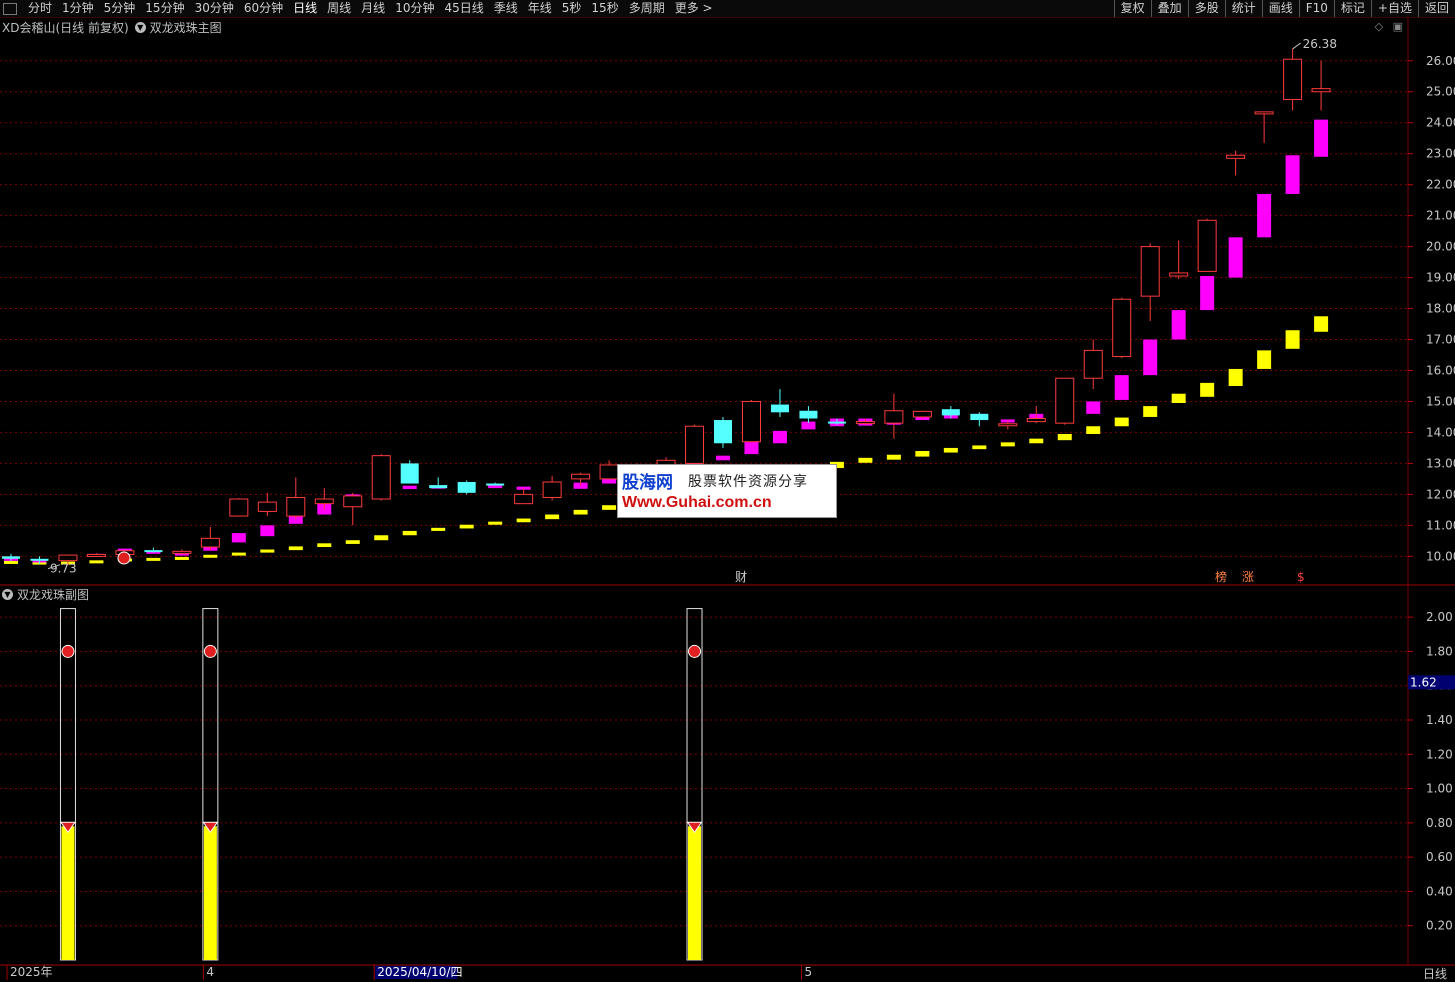  Describe the element at coordinates (808, 972) in the screenshot. I see `x-axis-label-3: 5` at that location.